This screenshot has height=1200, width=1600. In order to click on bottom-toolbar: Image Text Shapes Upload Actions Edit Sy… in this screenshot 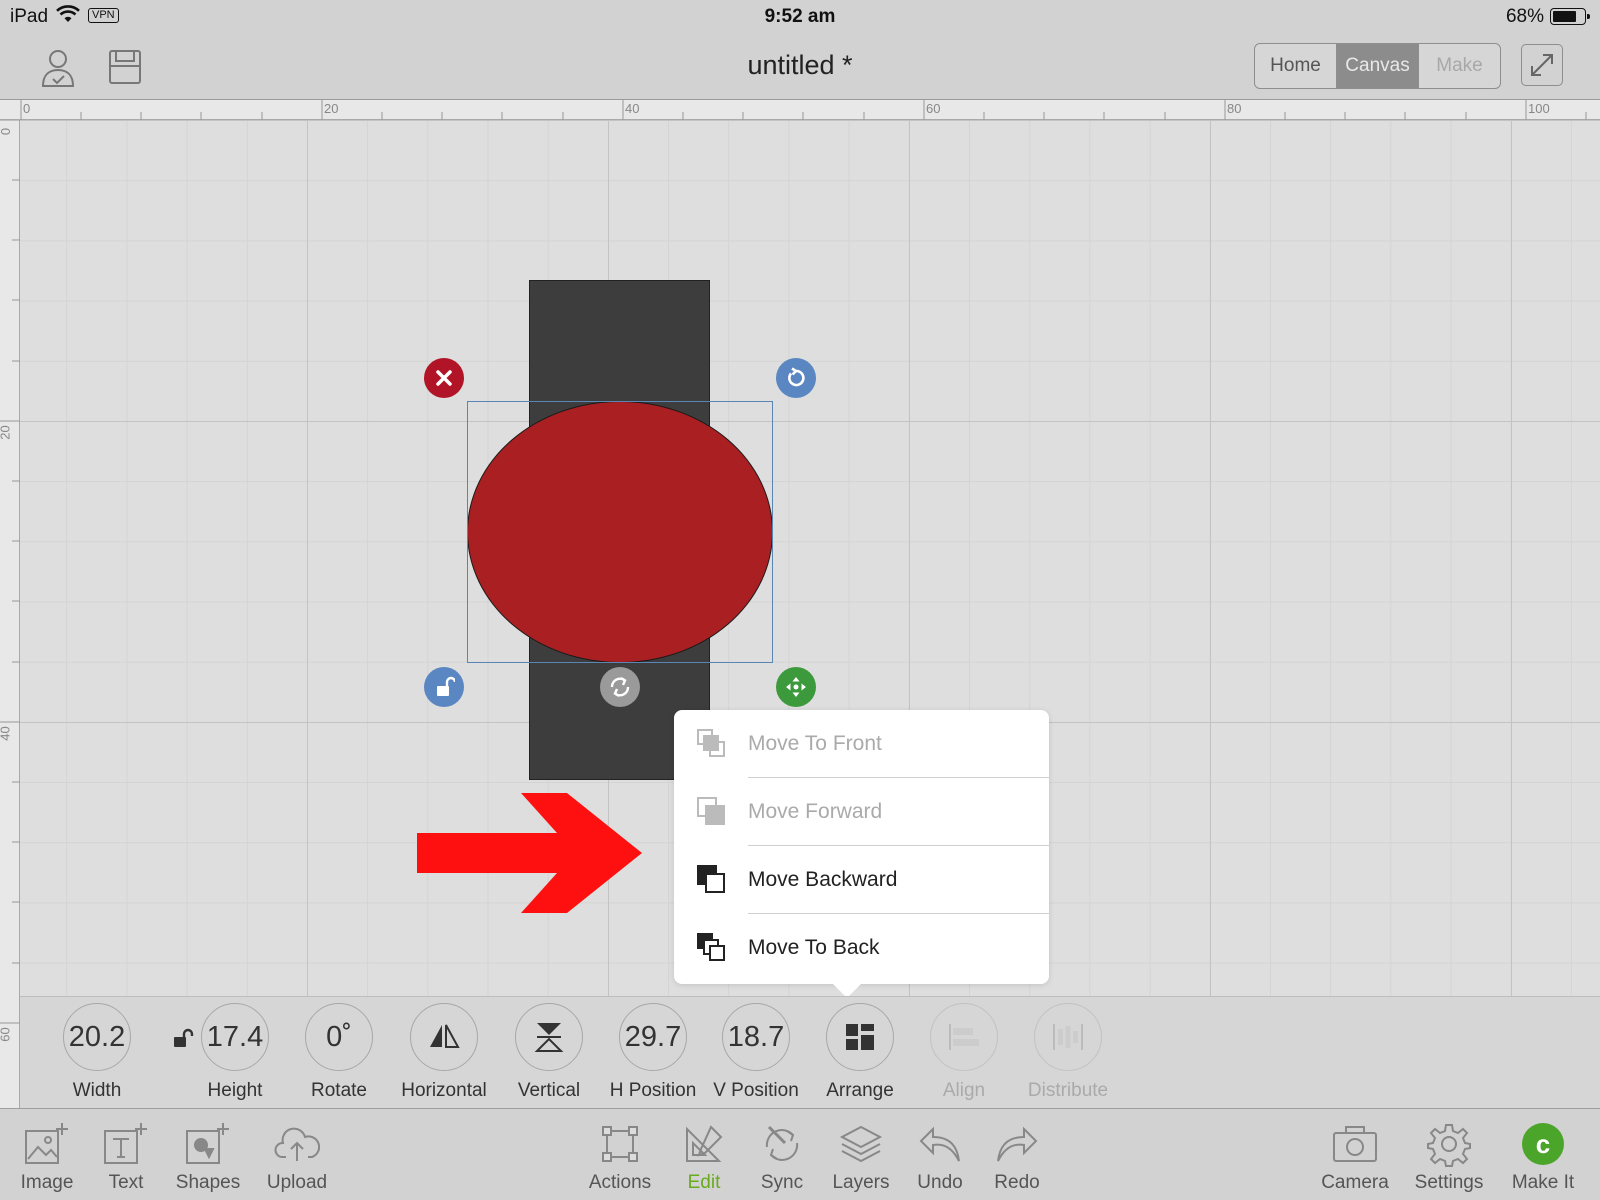, I will do `click(800, 1154)`.